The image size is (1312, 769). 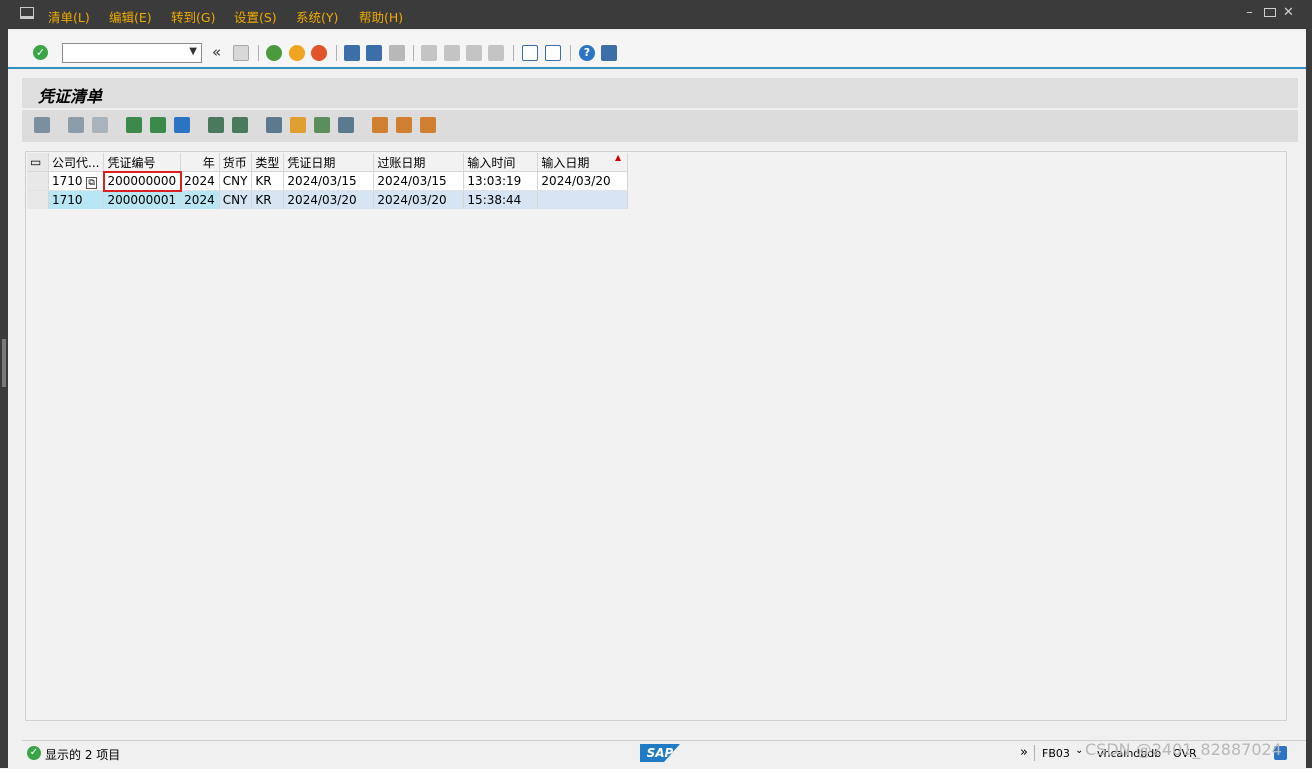 I want to click on layout-icon, so click(x=609, y=53).